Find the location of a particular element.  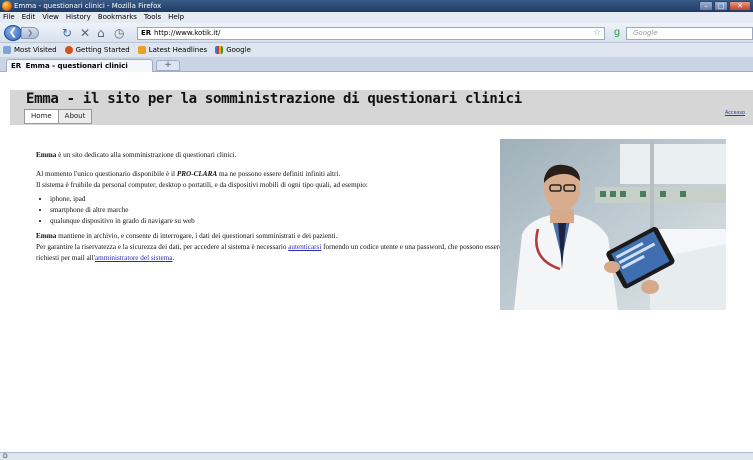

bookmark-latest-headlines: Latest Headlines is located at coordinates (172, 50).